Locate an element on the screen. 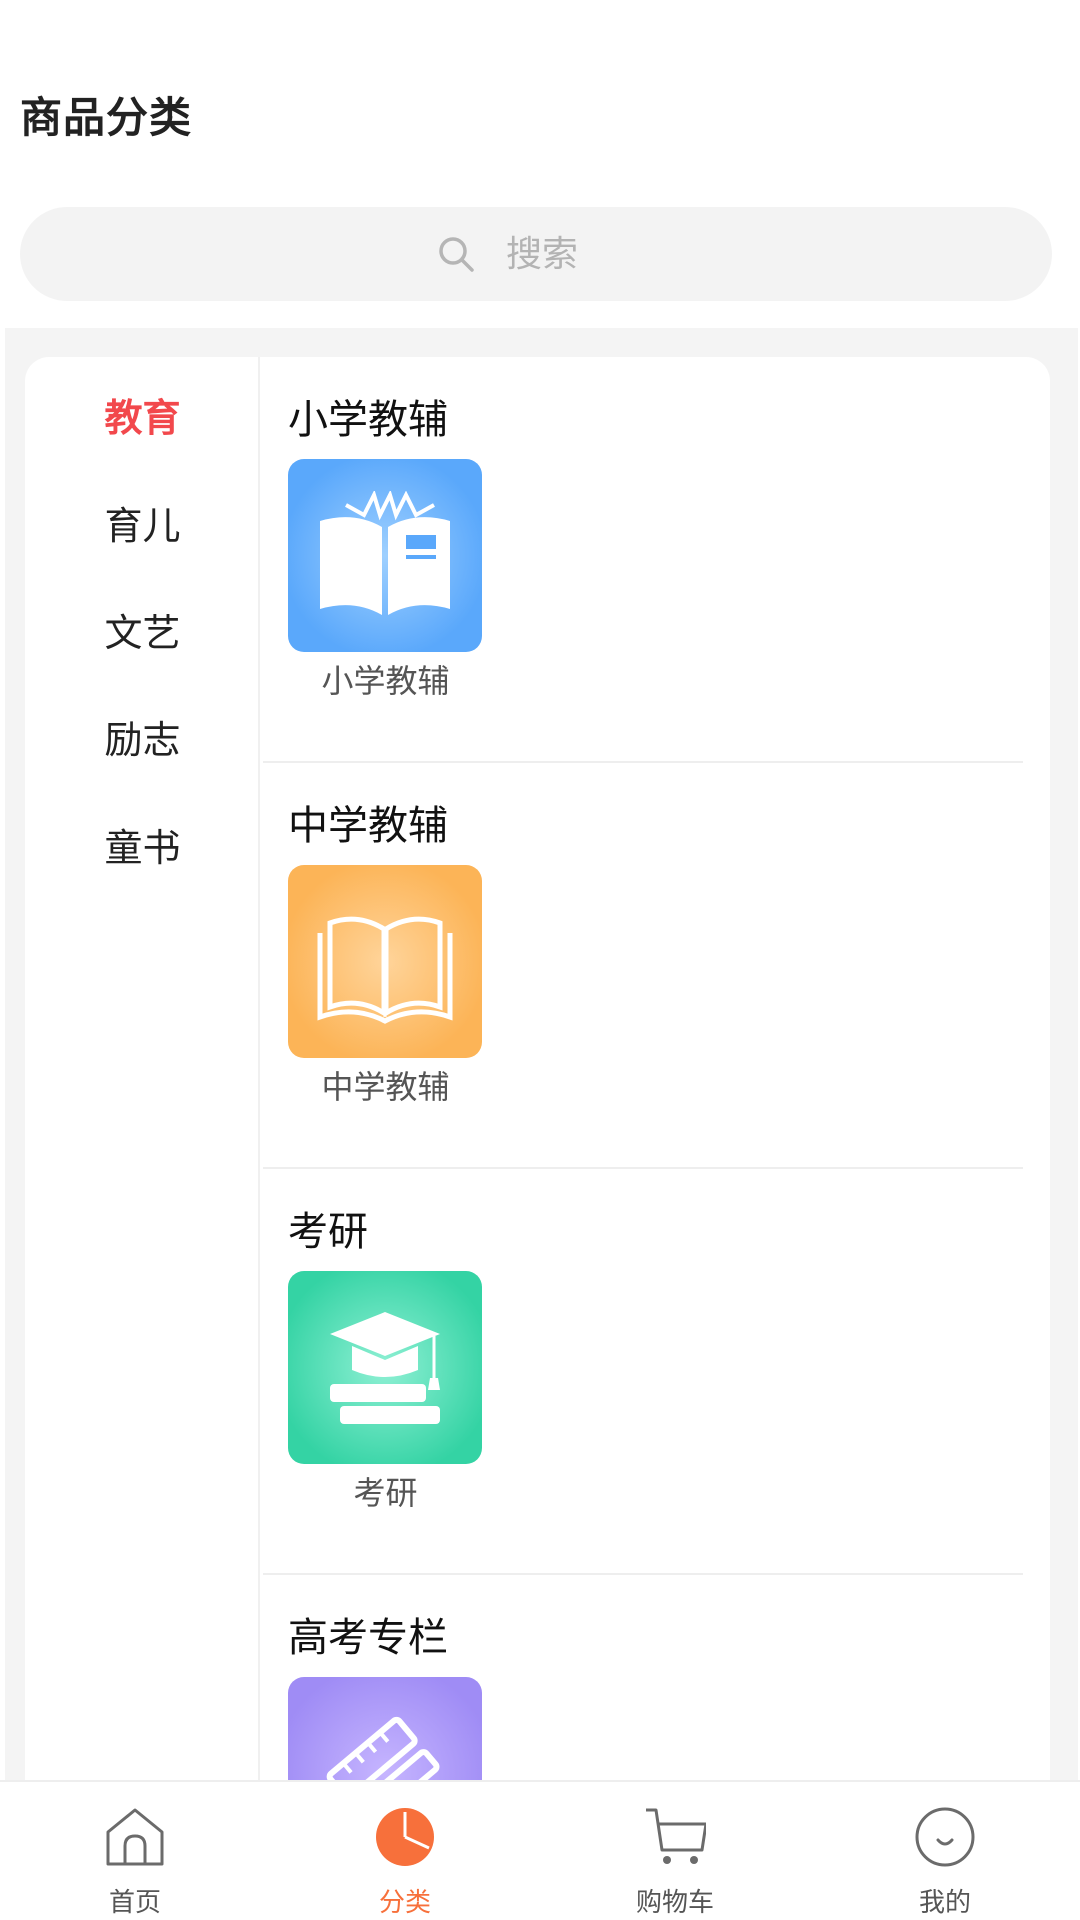  pie-chart-icon is located at coordinates (405, 1837).